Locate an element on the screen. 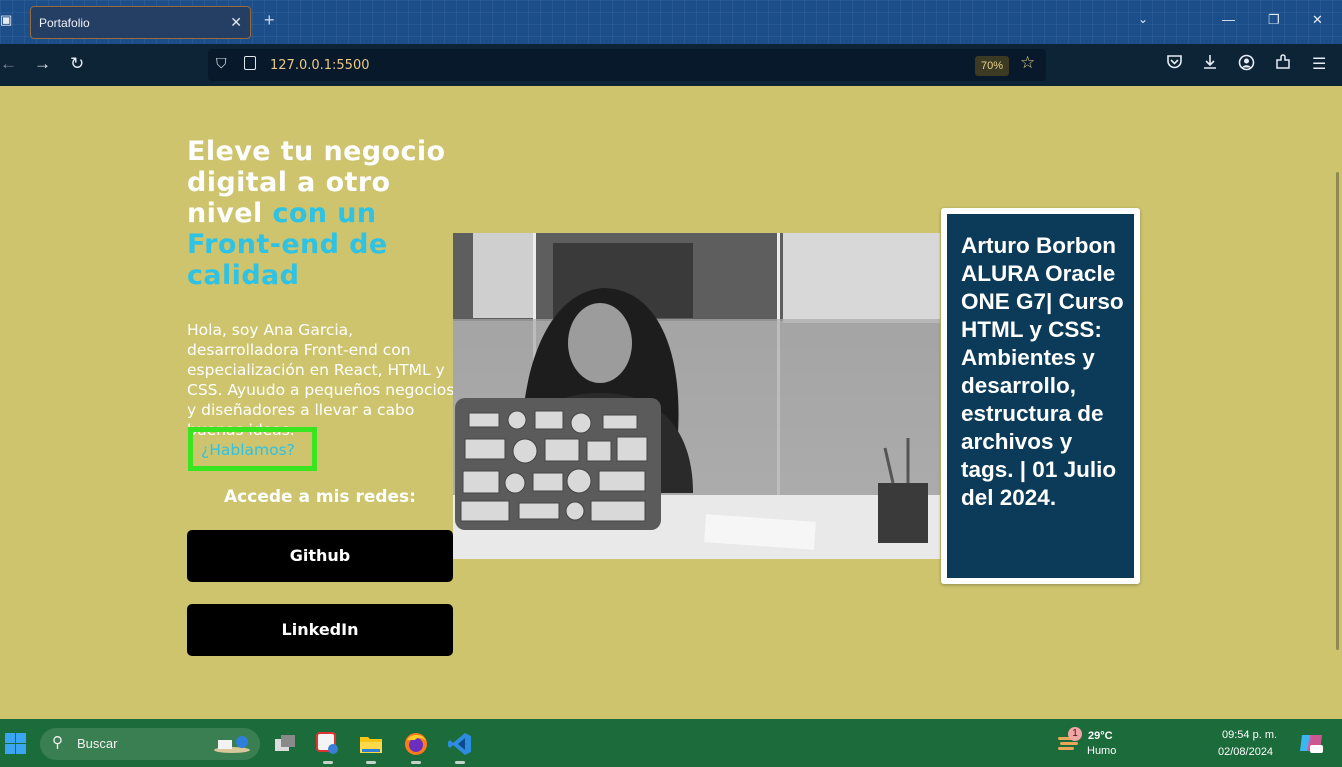 This screenshot has width=1342, height=767. browser-nav-bar: ← → ↻ ⛉ 127.0.0.1:5500 70% ☆ ☰ is located at coordinates (671, 65).